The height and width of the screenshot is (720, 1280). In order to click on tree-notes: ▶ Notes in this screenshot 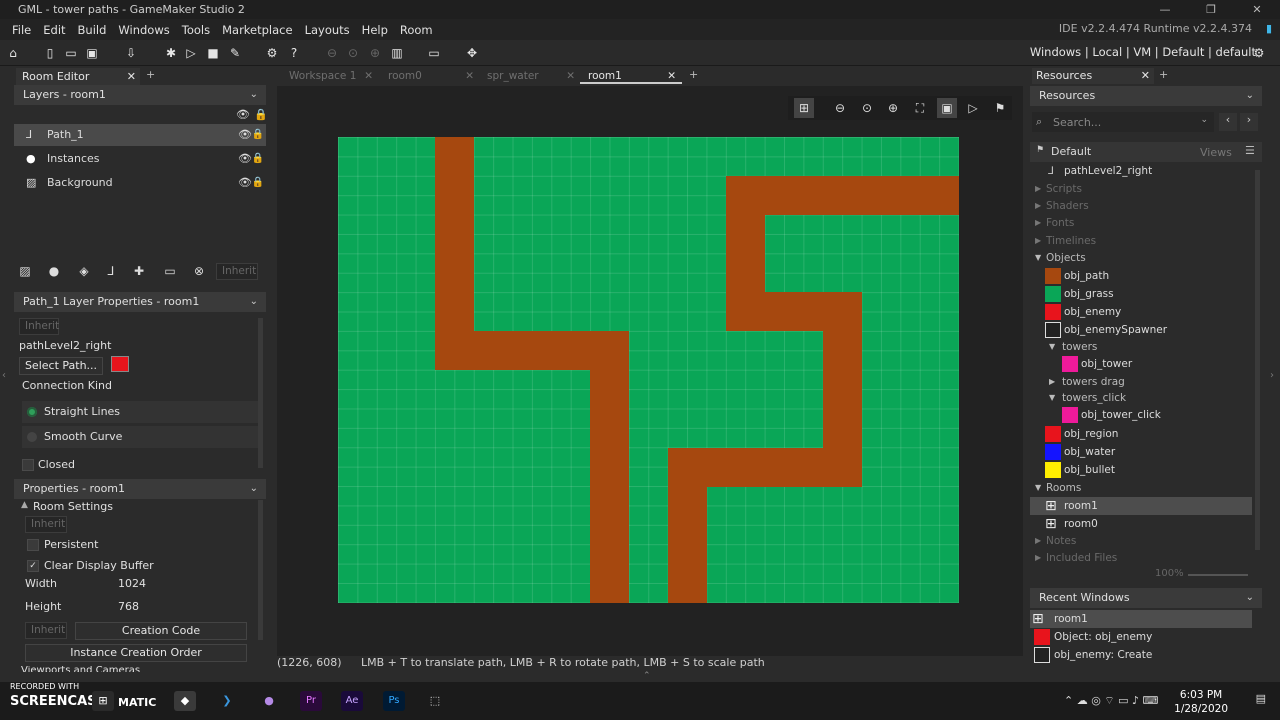, I will do `click(1141, 541)`.